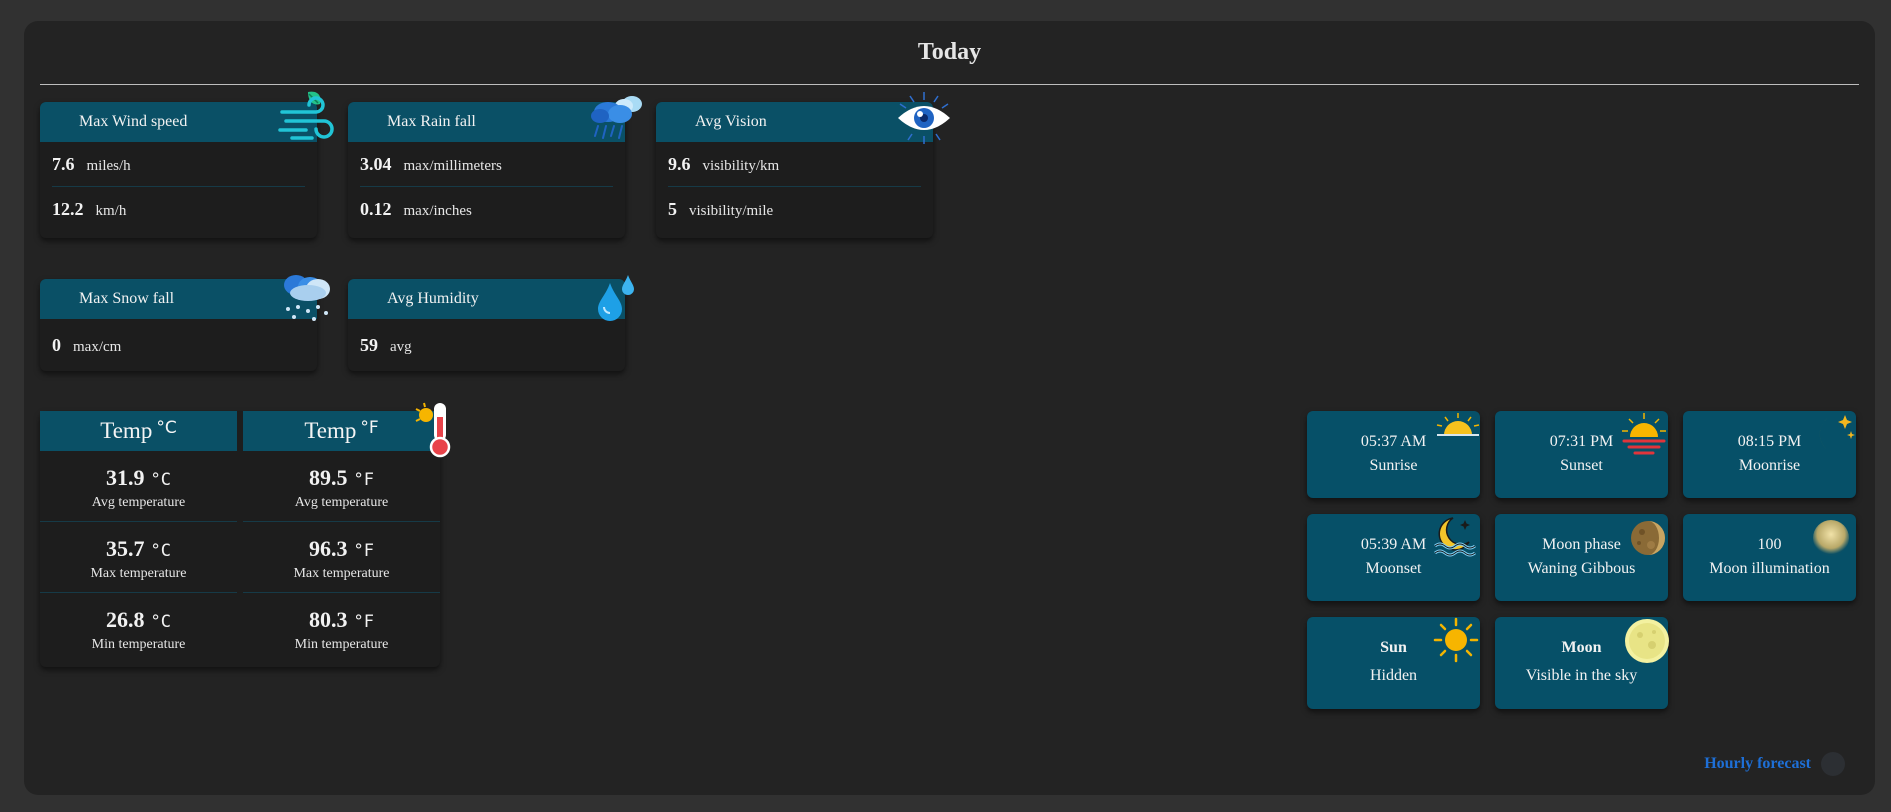  I want to click on humidity-row-avg: 59 avg, so click(486, 345).